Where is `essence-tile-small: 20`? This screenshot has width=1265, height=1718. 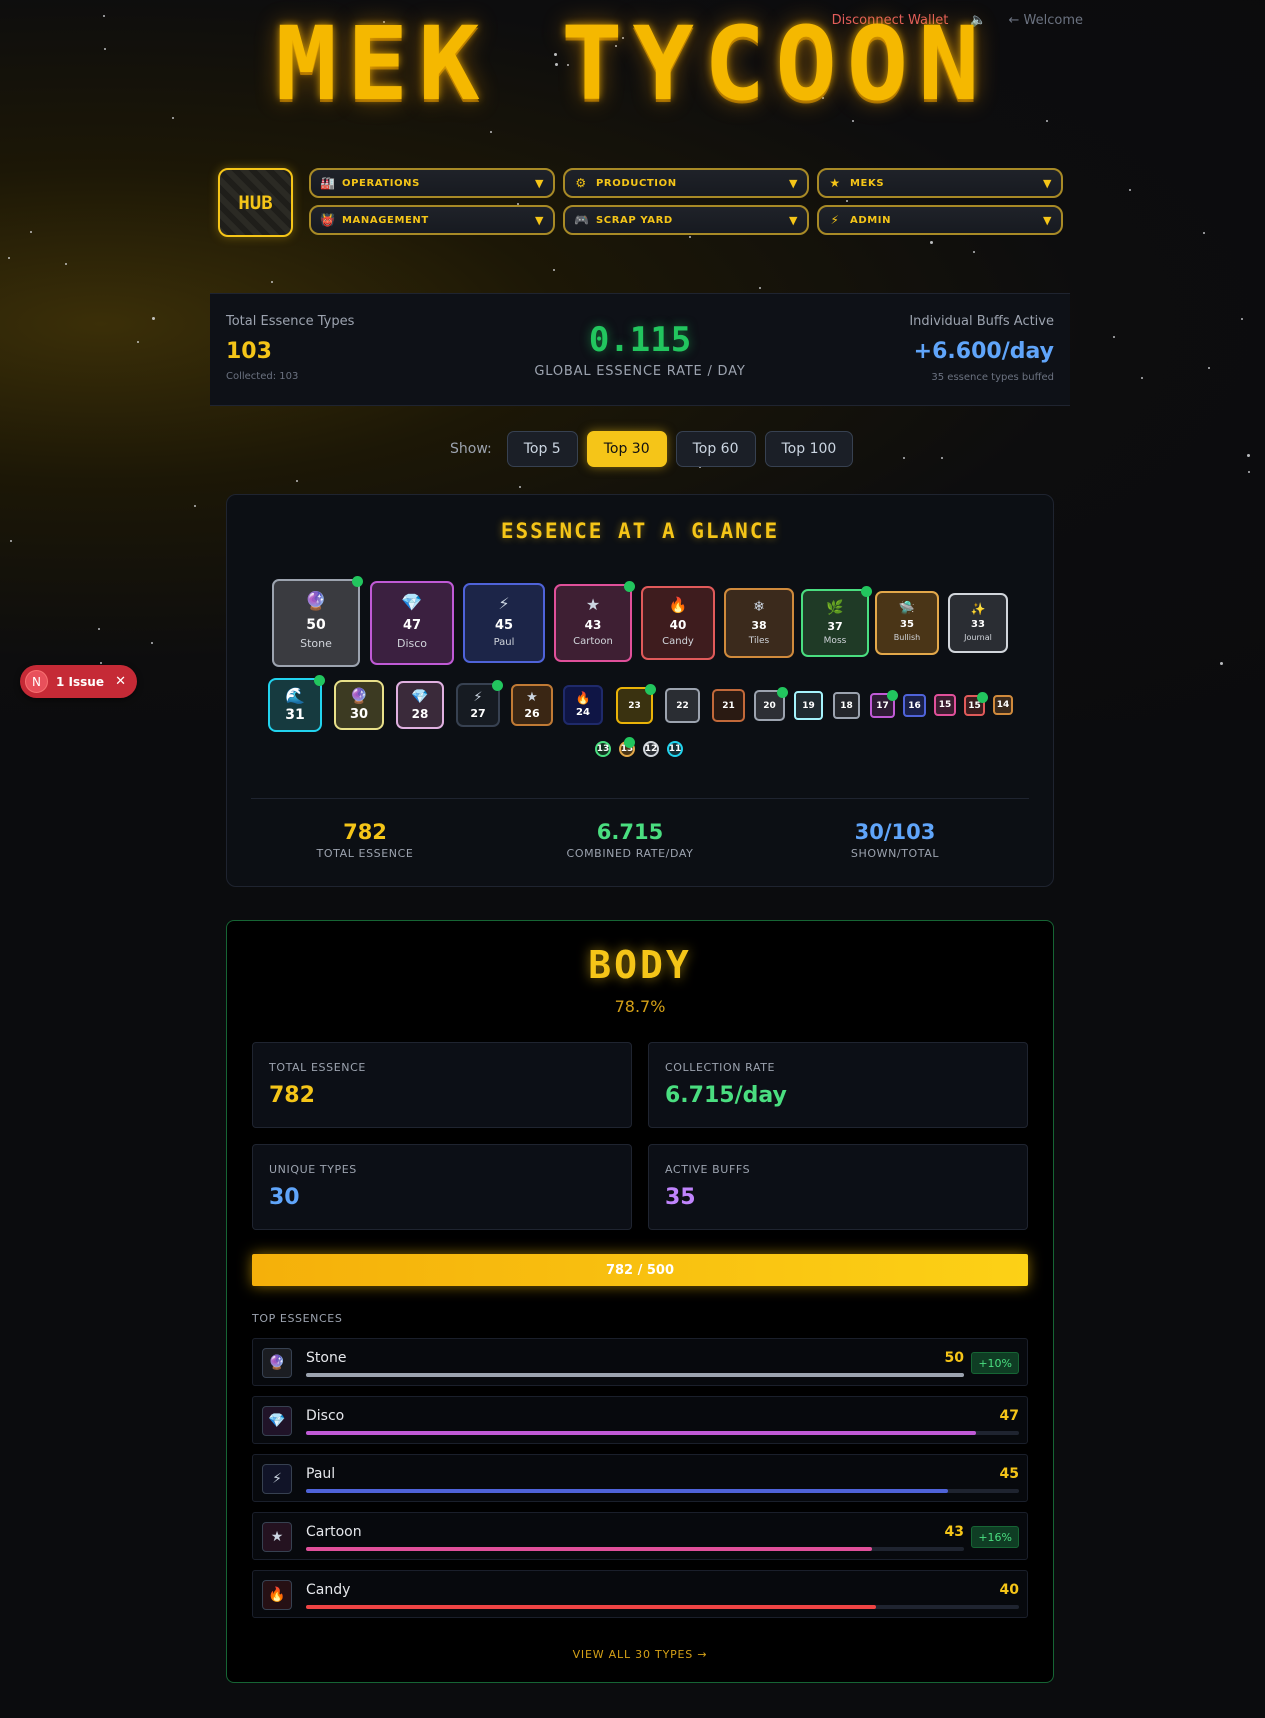 essence-tile-small: 20 is located at coordinates (771, 704).